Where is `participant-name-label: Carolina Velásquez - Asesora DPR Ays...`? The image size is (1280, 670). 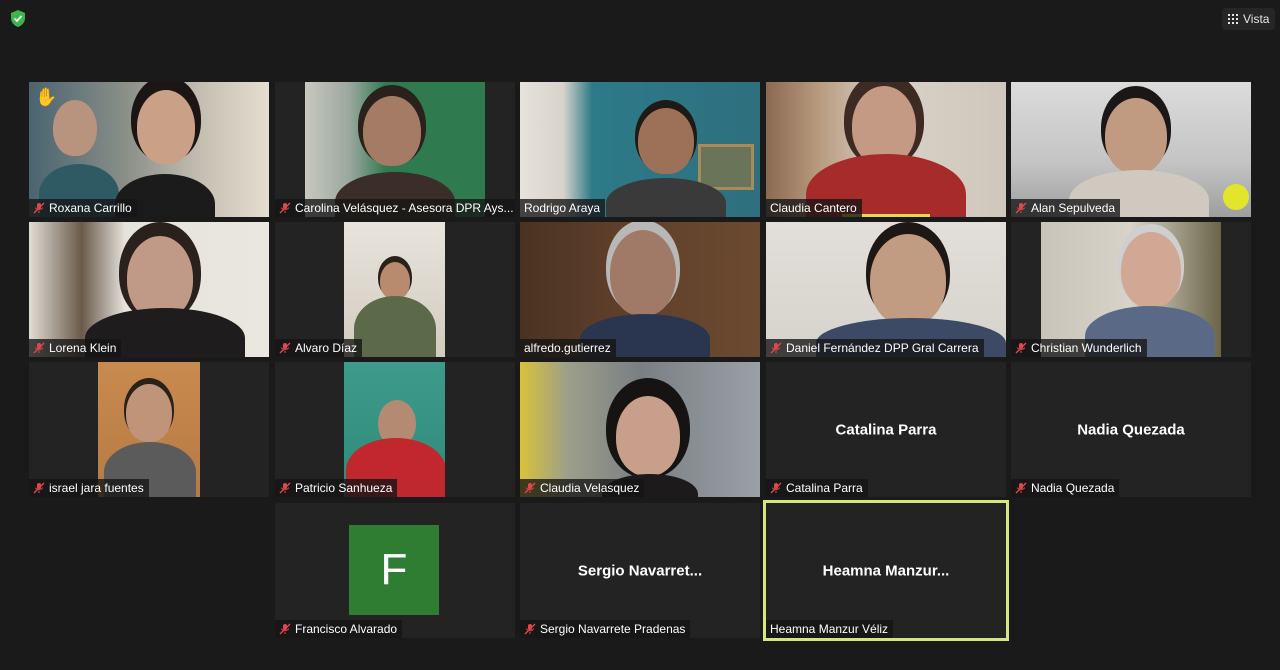 participant-name-label: Carolina Velásquez - Asesora DPR Ays... is located at coordinates (395, 208).